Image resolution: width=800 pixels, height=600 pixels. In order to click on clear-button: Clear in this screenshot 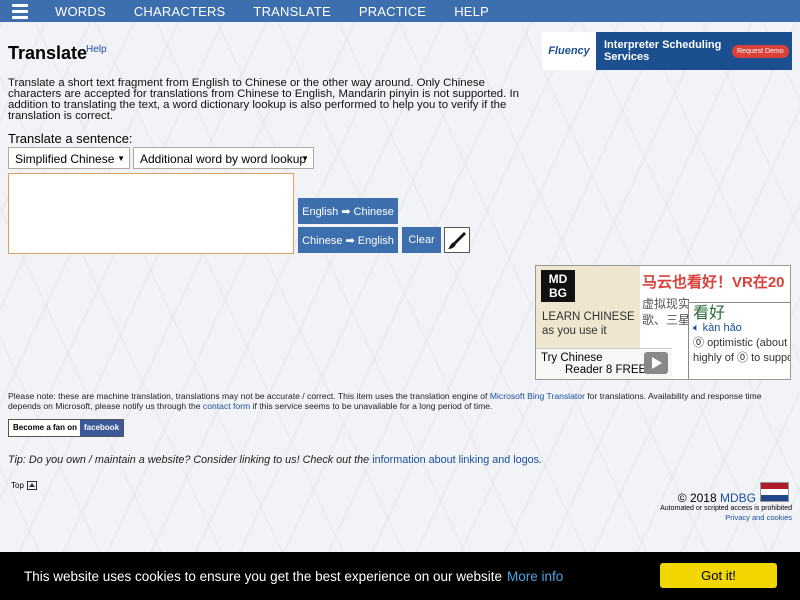, I will do `click(421, 240)`.